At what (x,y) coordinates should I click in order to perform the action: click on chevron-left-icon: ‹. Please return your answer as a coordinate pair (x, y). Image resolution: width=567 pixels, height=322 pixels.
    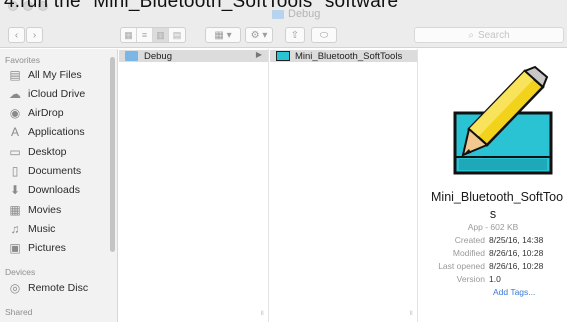
    Looking at the image, I should click on (16, 35).